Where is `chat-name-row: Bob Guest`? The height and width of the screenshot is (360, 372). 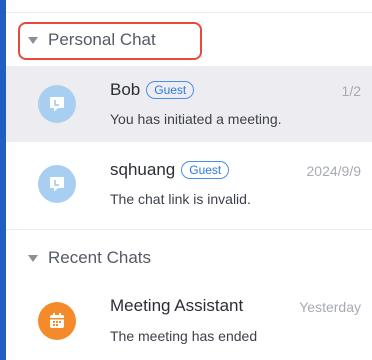 chat-name-row: Bob Guest is located at coordinates (152, 90).